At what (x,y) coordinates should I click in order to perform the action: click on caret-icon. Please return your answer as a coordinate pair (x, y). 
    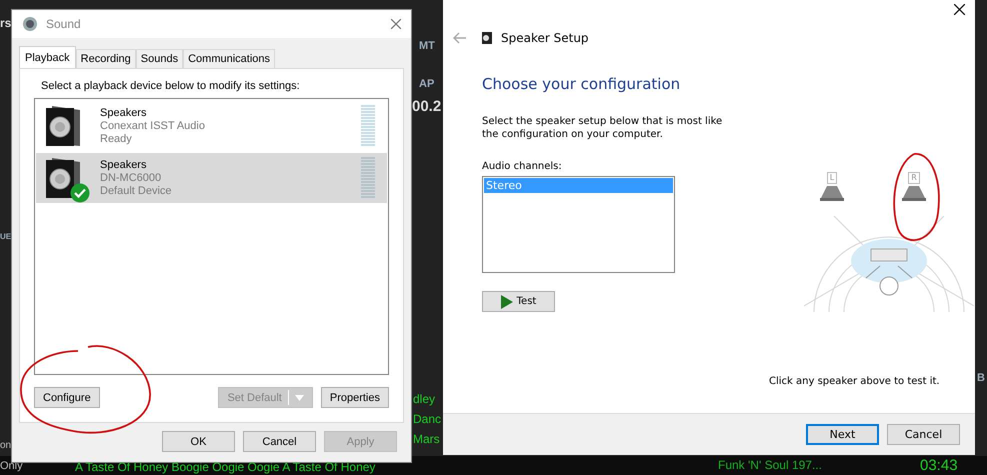
    Looking at the image, I should click on (299, 397).